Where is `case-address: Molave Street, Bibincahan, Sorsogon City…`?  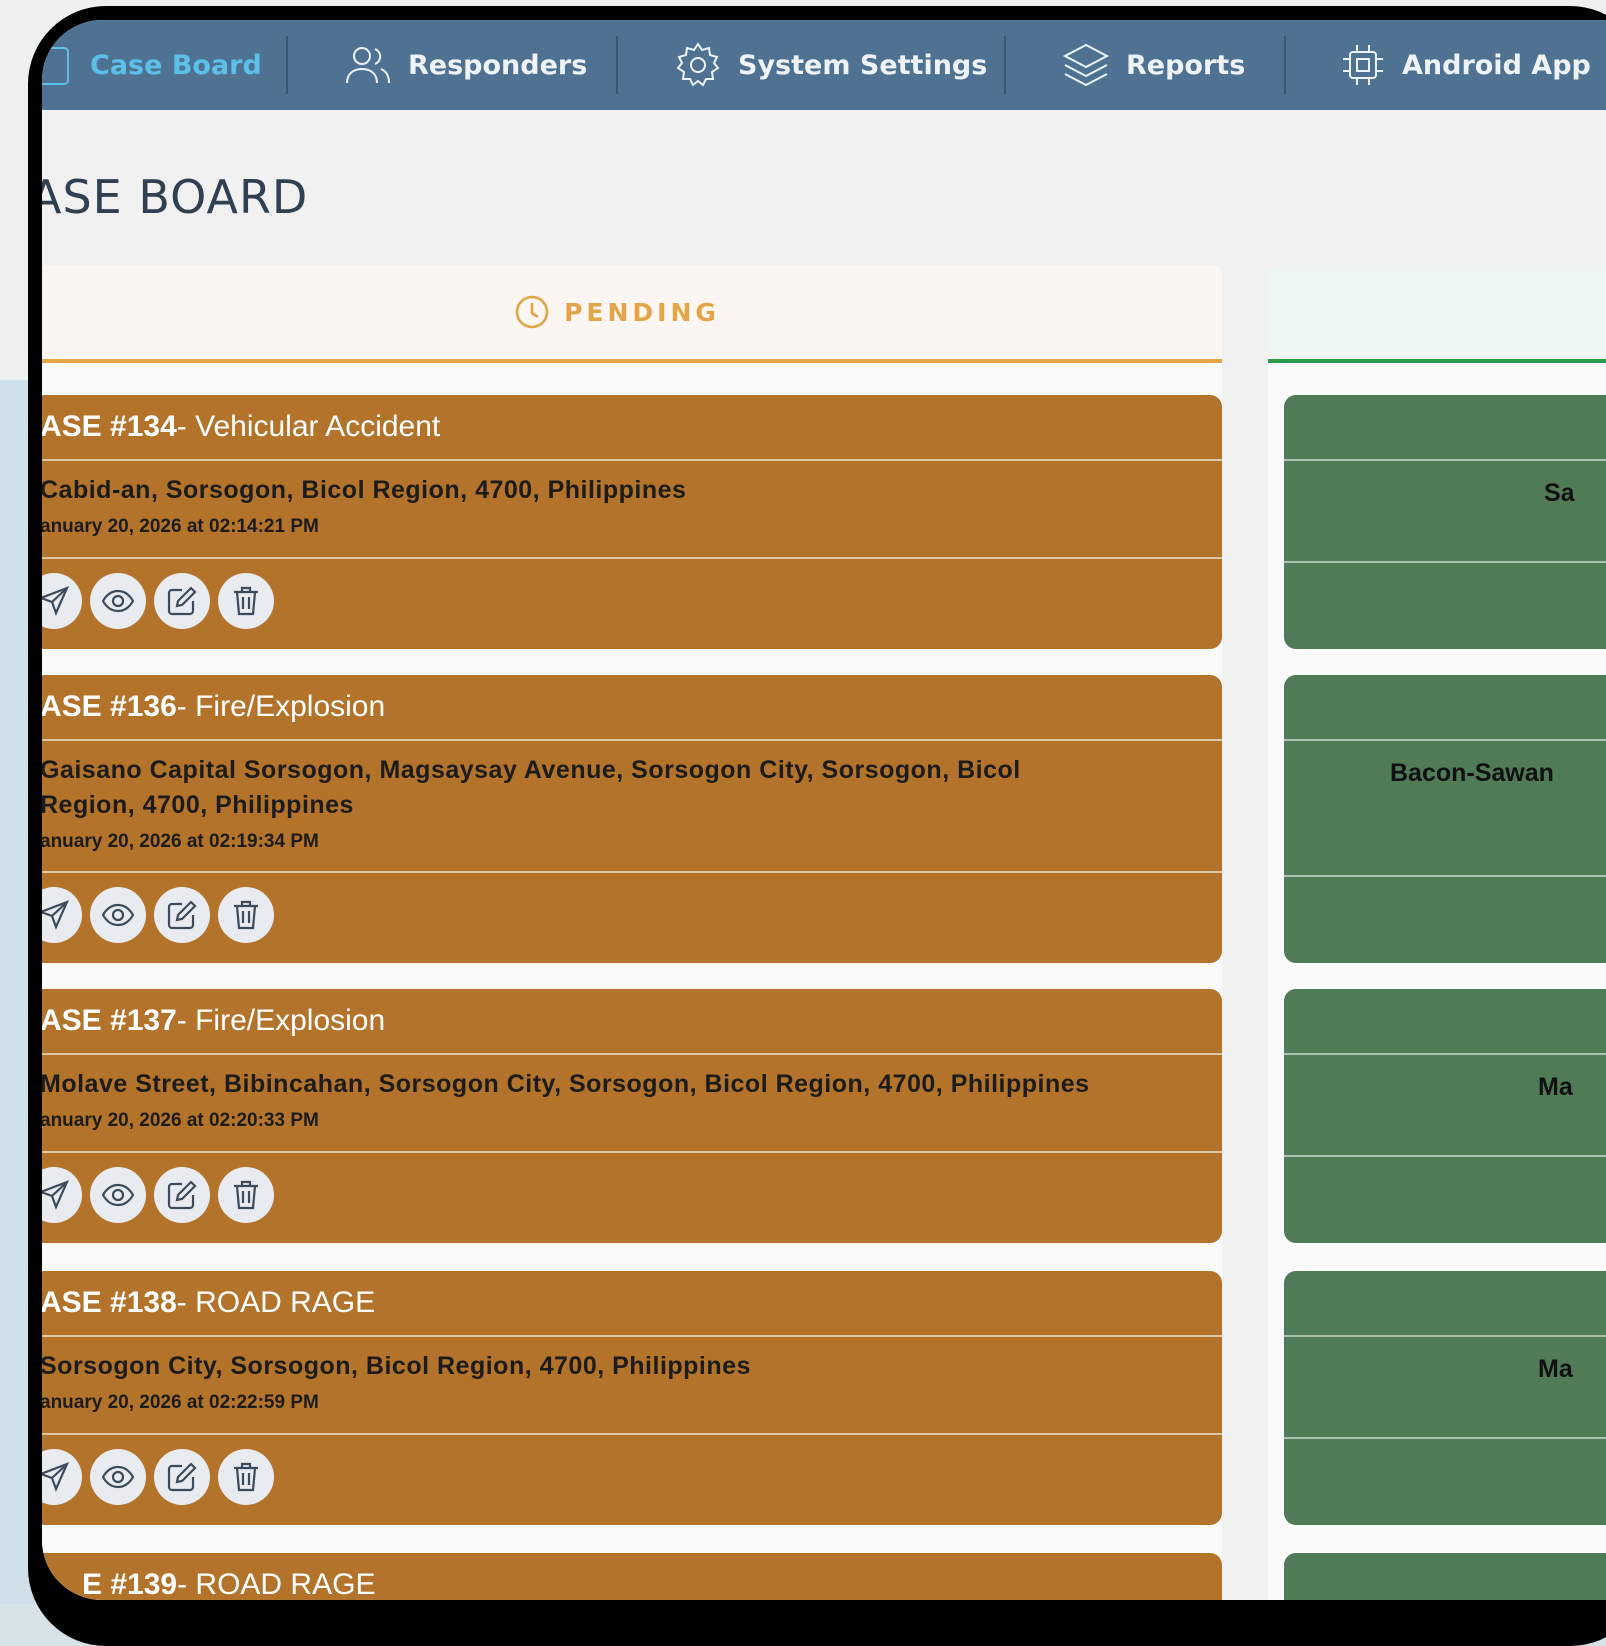 case-address: Molave Street, Bibincahan, Sorsogon City… is located at coordinates (566, 1084).